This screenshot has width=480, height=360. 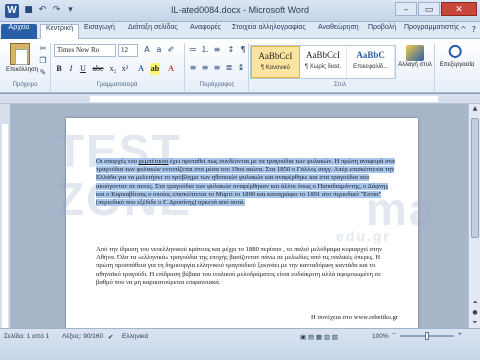 What do you see at coordinates (59, 31) in the screenshot?
I see `tab-home: Κεντρική` at bounding box center [59, 31].